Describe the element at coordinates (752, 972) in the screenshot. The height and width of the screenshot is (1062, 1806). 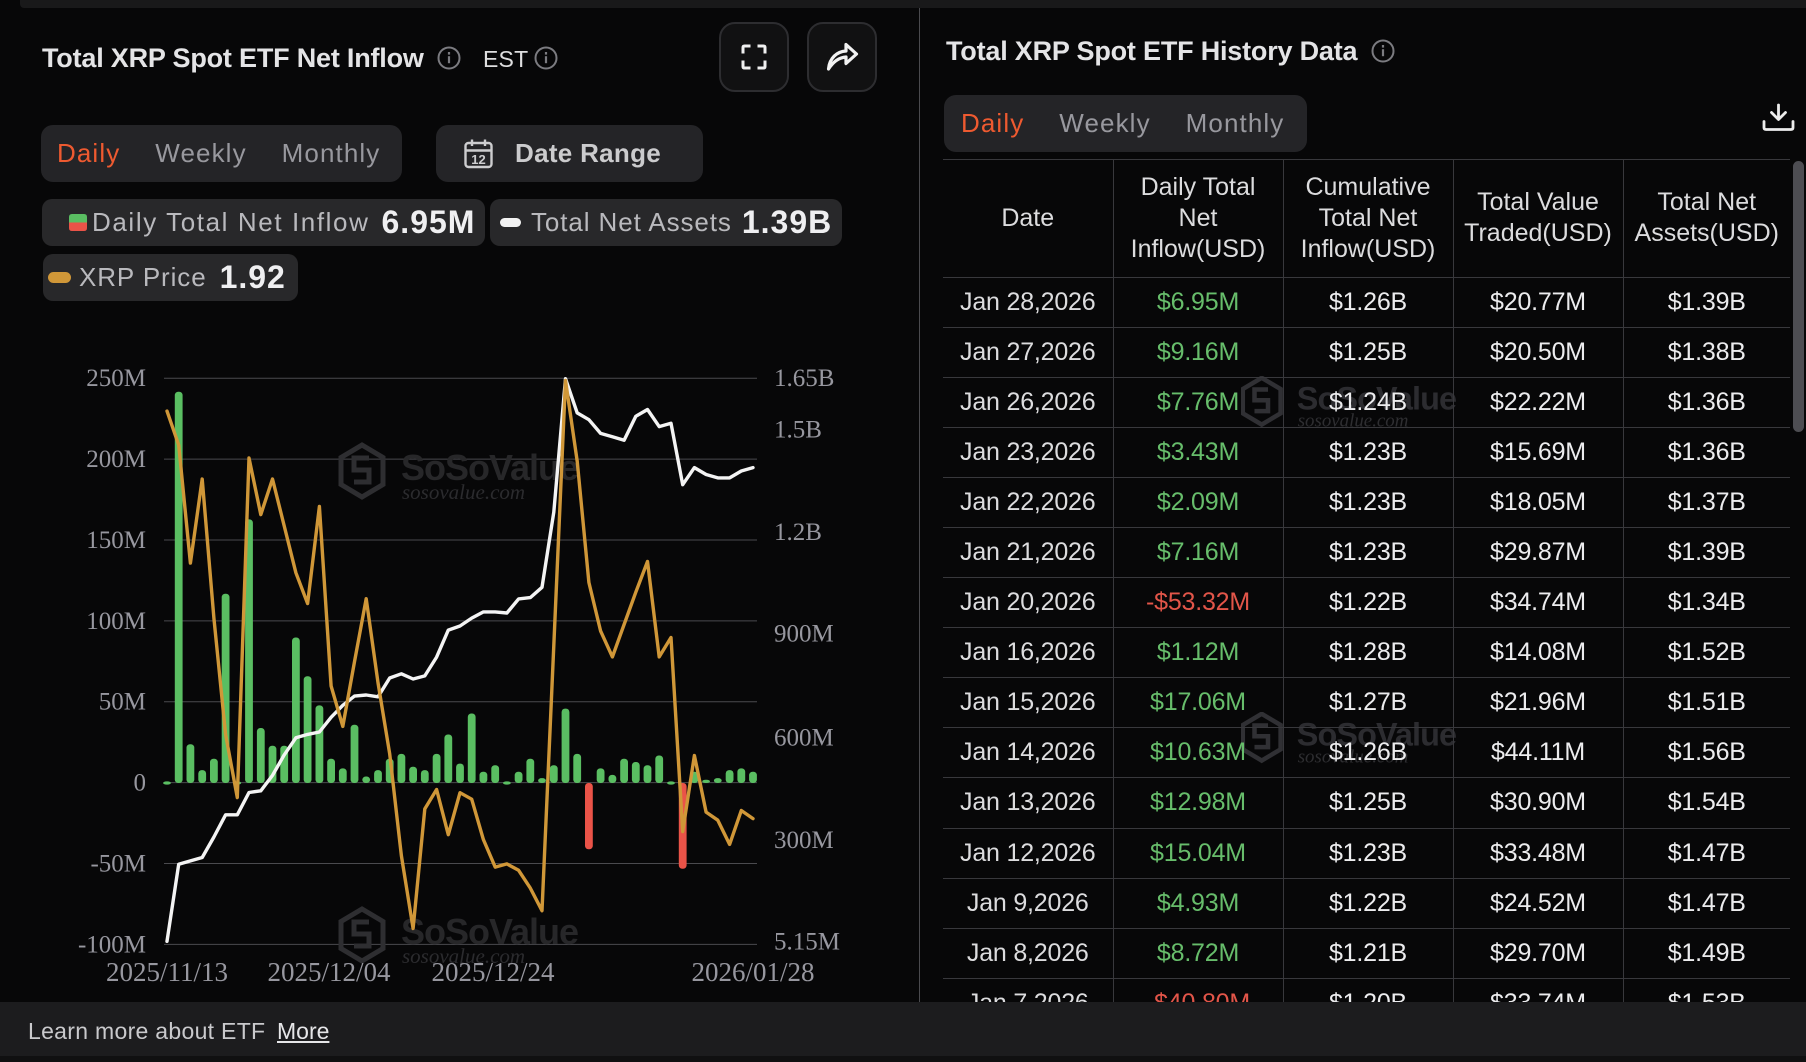
I see `svg-text: 2026/01/28` at that location.